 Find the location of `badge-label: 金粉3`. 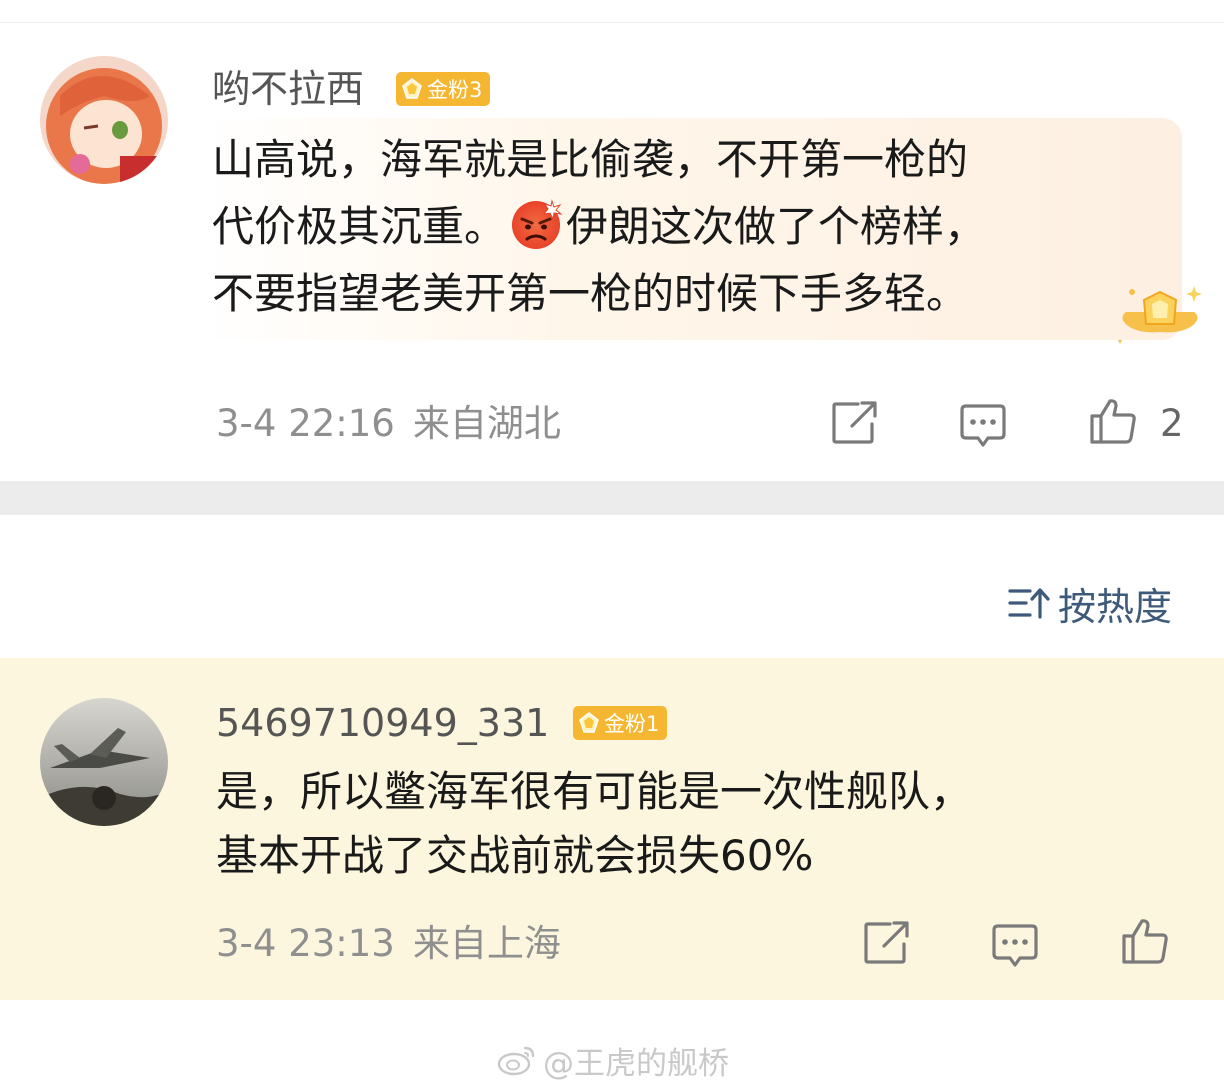

badge-label: 金粉3 is located at coordinates (455, 90).